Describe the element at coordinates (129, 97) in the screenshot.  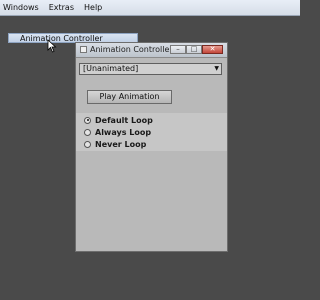
I see `play-animation-button: Play Animation` at that location.